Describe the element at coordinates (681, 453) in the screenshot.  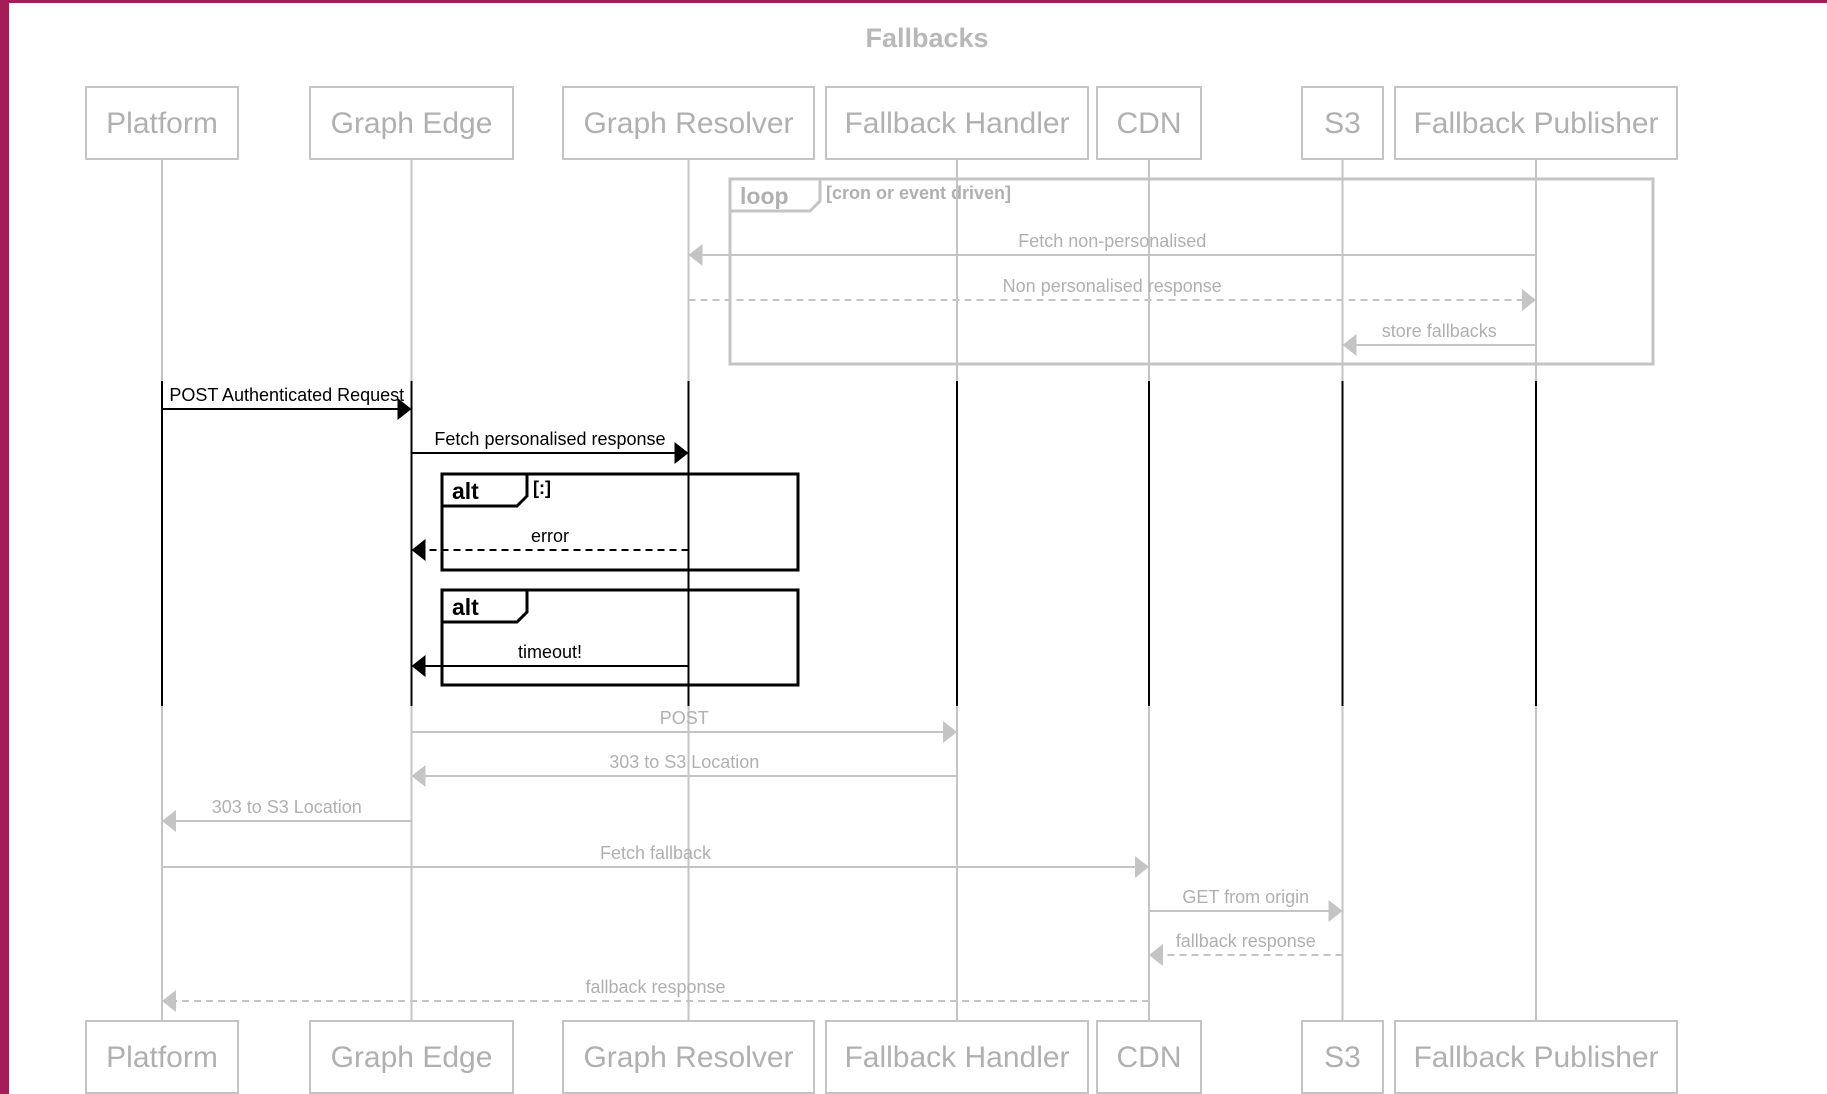
I see `message-5-arrowhead` at that location.